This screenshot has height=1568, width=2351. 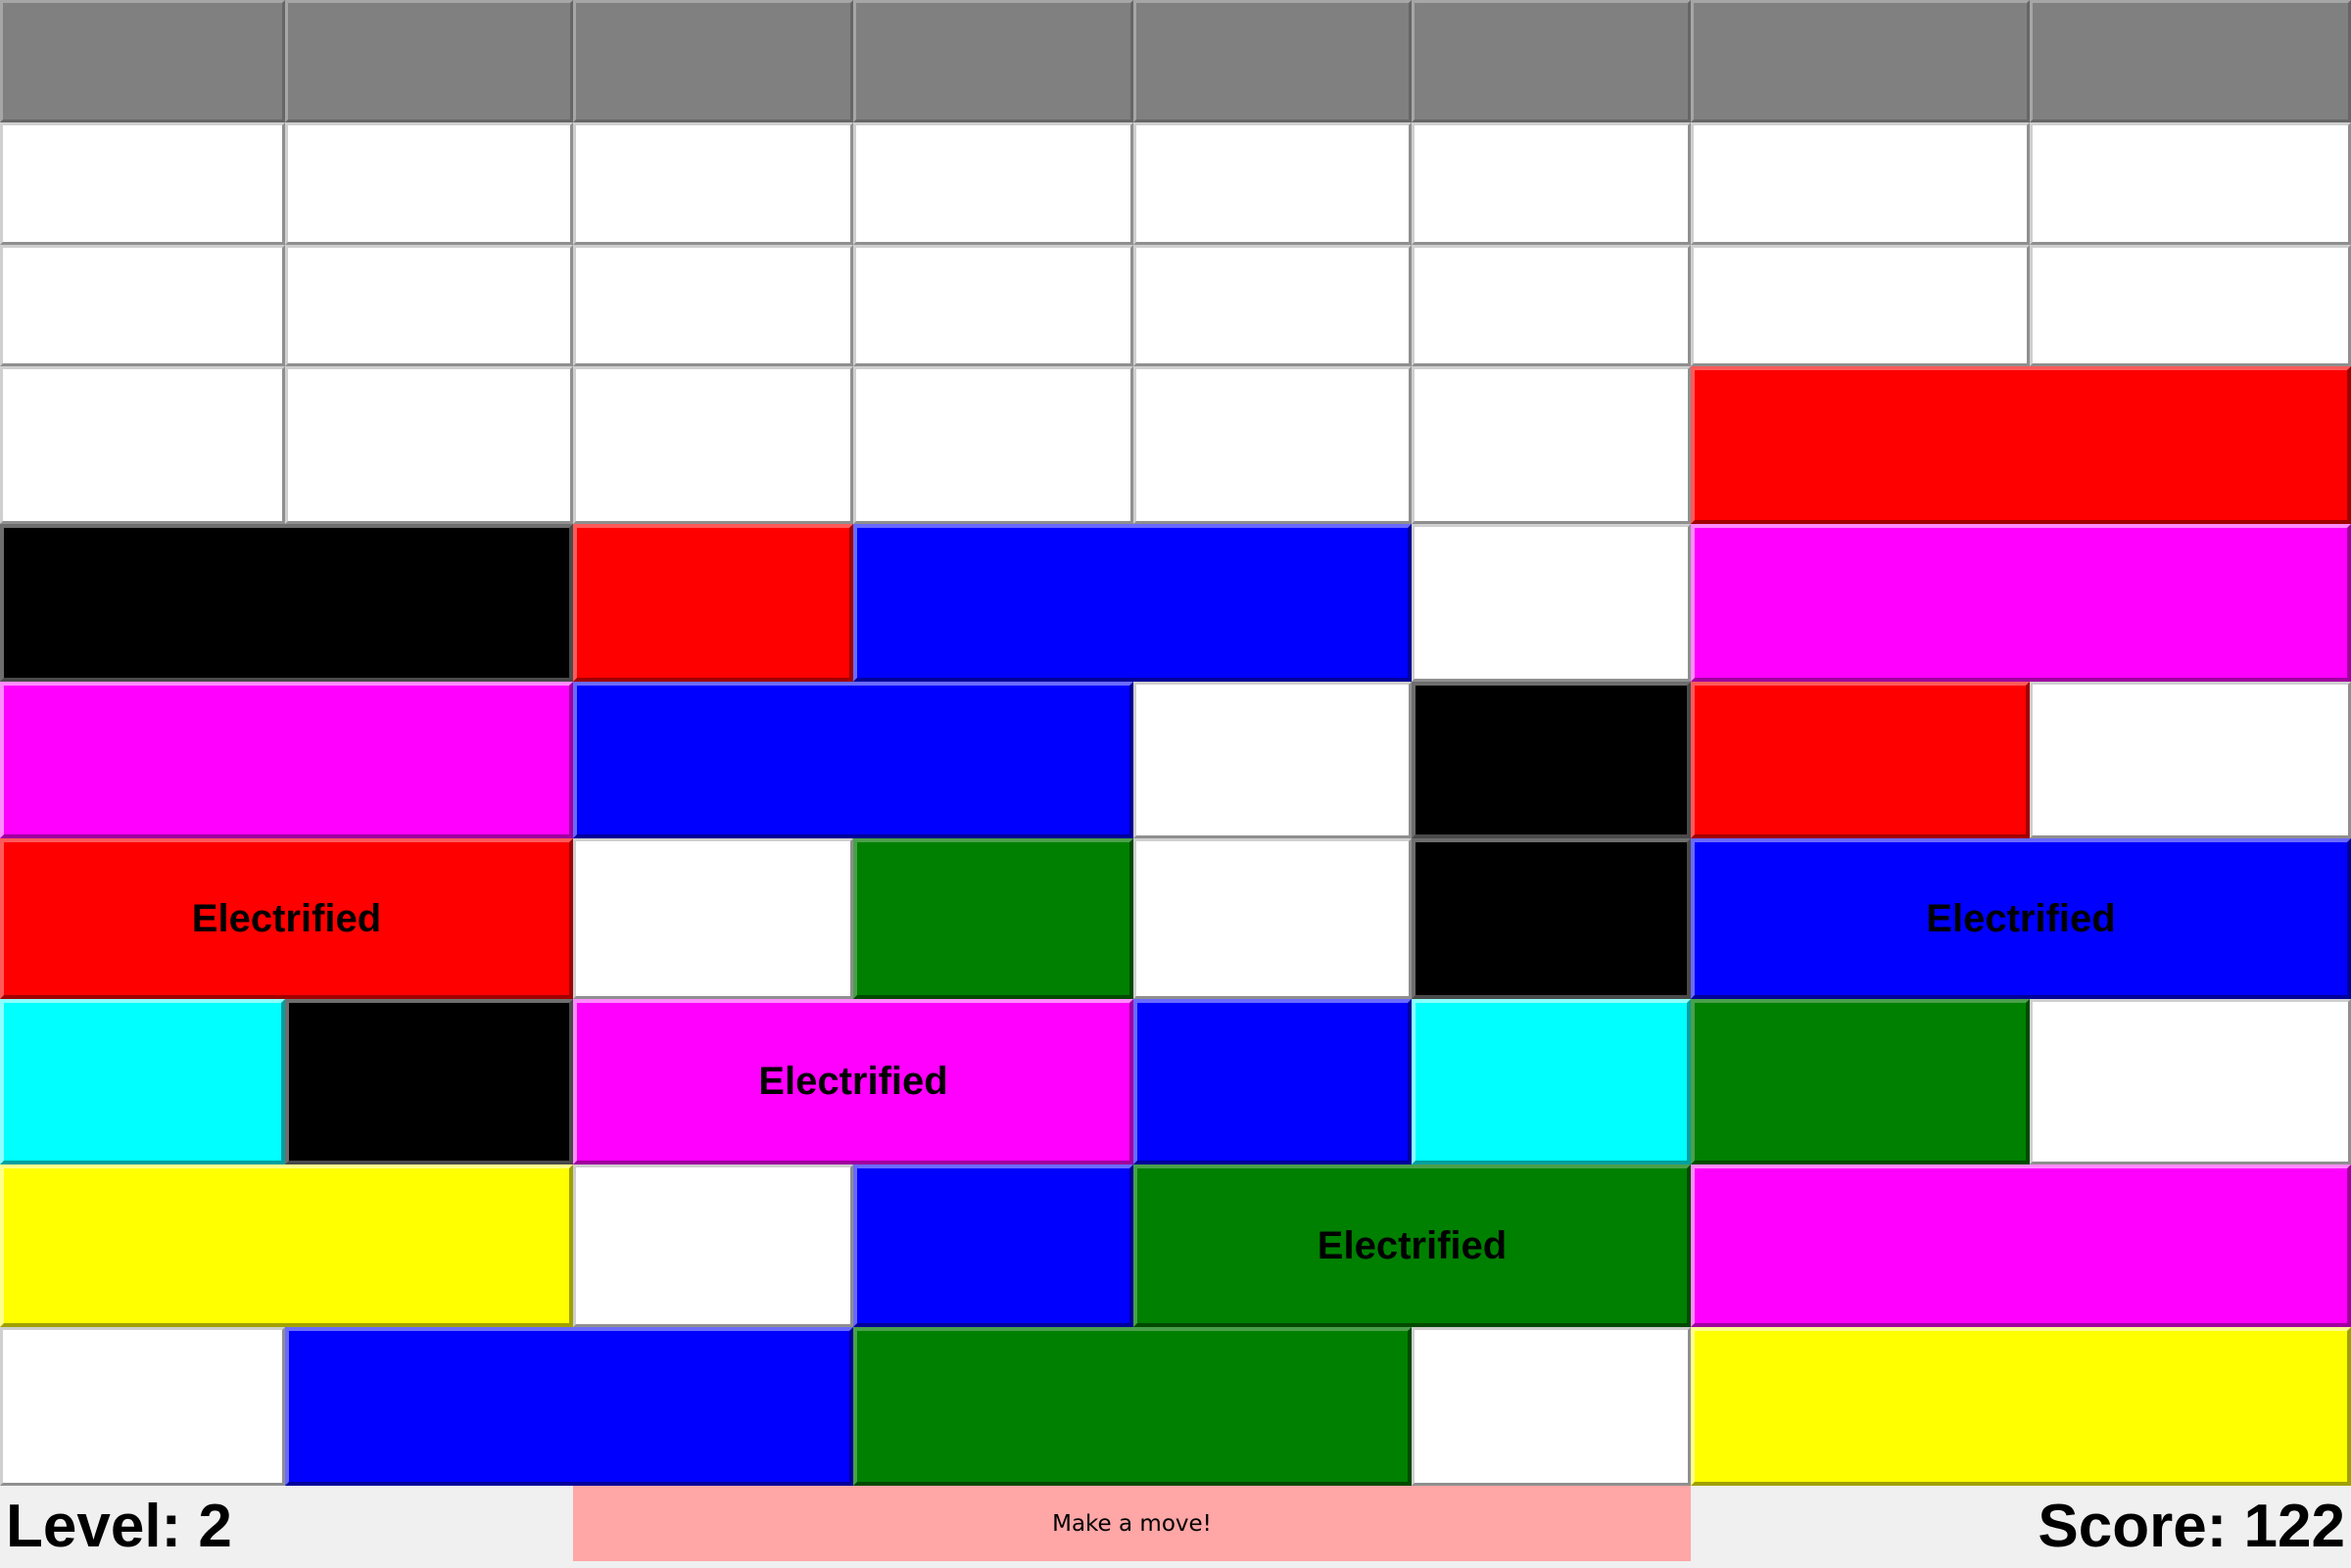 I want to click on block-blue: Electrified, so click(x=2021, y=919).